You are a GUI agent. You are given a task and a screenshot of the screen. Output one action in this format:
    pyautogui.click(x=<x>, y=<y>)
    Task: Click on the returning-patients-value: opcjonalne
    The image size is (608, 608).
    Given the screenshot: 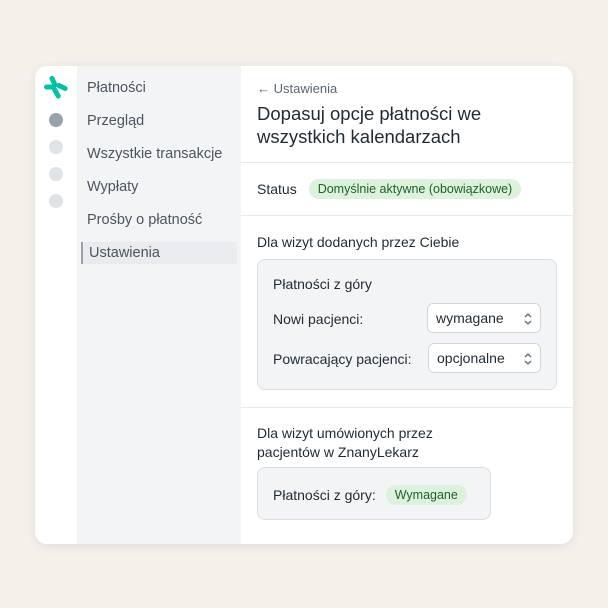 What is the action you would take?
    pyautogui.click(x=471, y=358)
    